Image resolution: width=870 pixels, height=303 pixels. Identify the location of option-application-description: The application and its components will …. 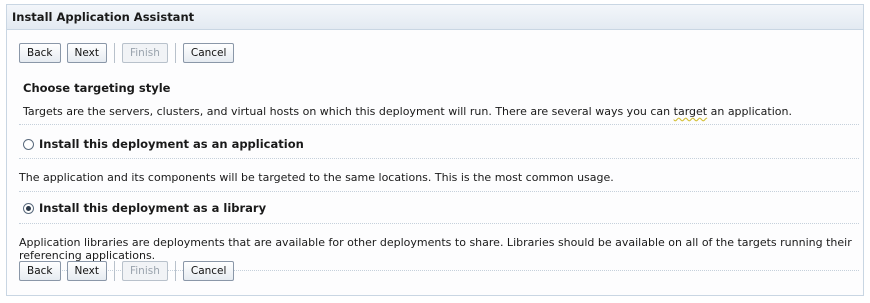
(316, 177).